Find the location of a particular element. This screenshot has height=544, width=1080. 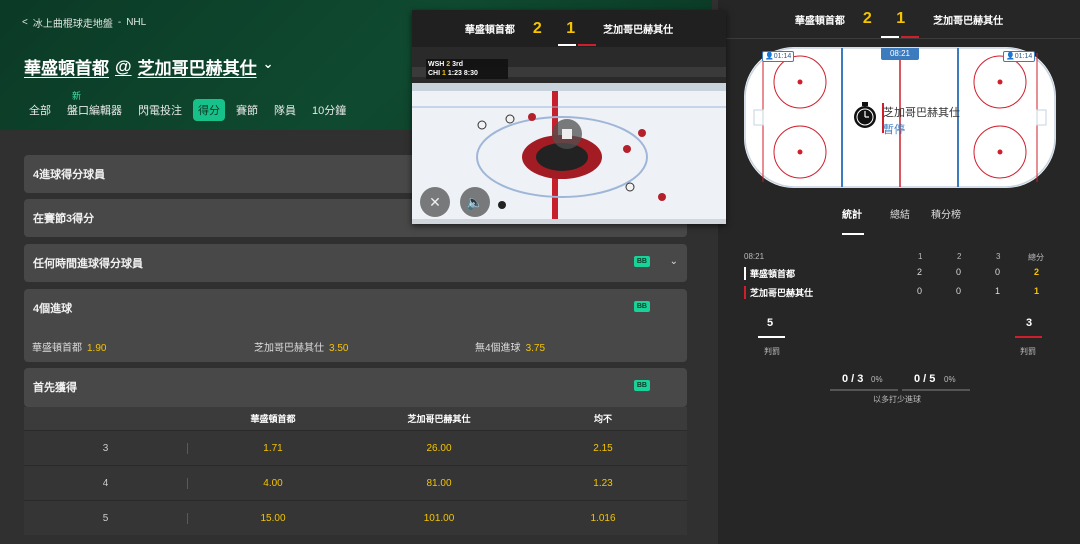

market-title: 任何時間進球得分球員 is located at coordinates (88, 264).